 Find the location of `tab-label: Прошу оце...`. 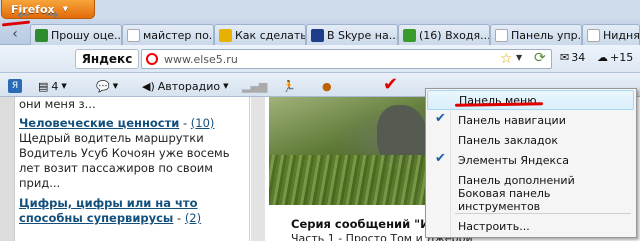

tab-label: Прошу оце... is located at coordinates (86, 35).